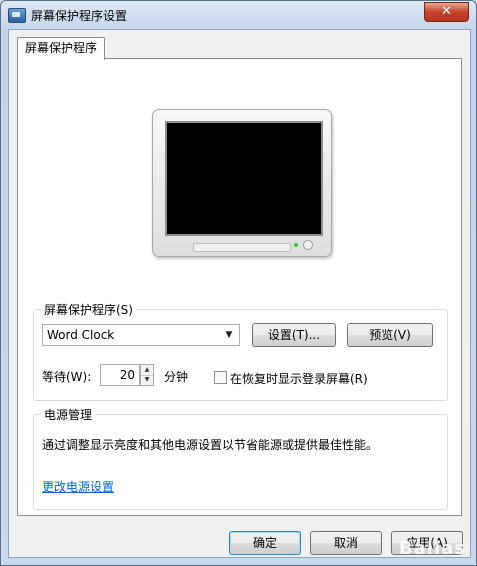 This screenshot has height=566, width=477. What do you see at coordinates (242, 247) in the screenshot?
I see `monitor-bezel-bar` at bounding box center [242, 247].